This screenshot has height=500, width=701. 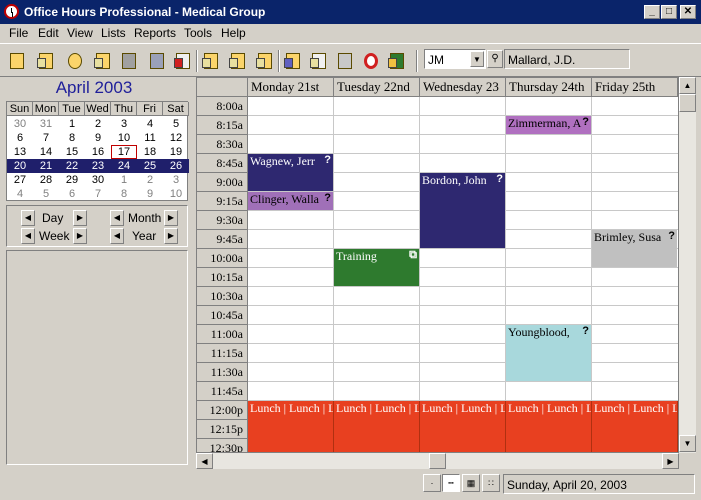 What do you see at coordinates (72, 138) in the screenshot?
I see `mini-cal-date: 8` at bounding box center [72, 138].